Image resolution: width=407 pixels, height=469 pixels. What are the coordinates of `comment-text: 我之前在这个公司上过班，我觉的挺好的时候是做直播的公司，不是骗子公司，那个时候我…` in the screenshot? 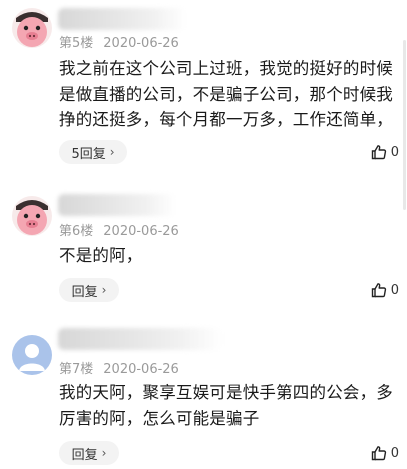 It's located at (226, 94).